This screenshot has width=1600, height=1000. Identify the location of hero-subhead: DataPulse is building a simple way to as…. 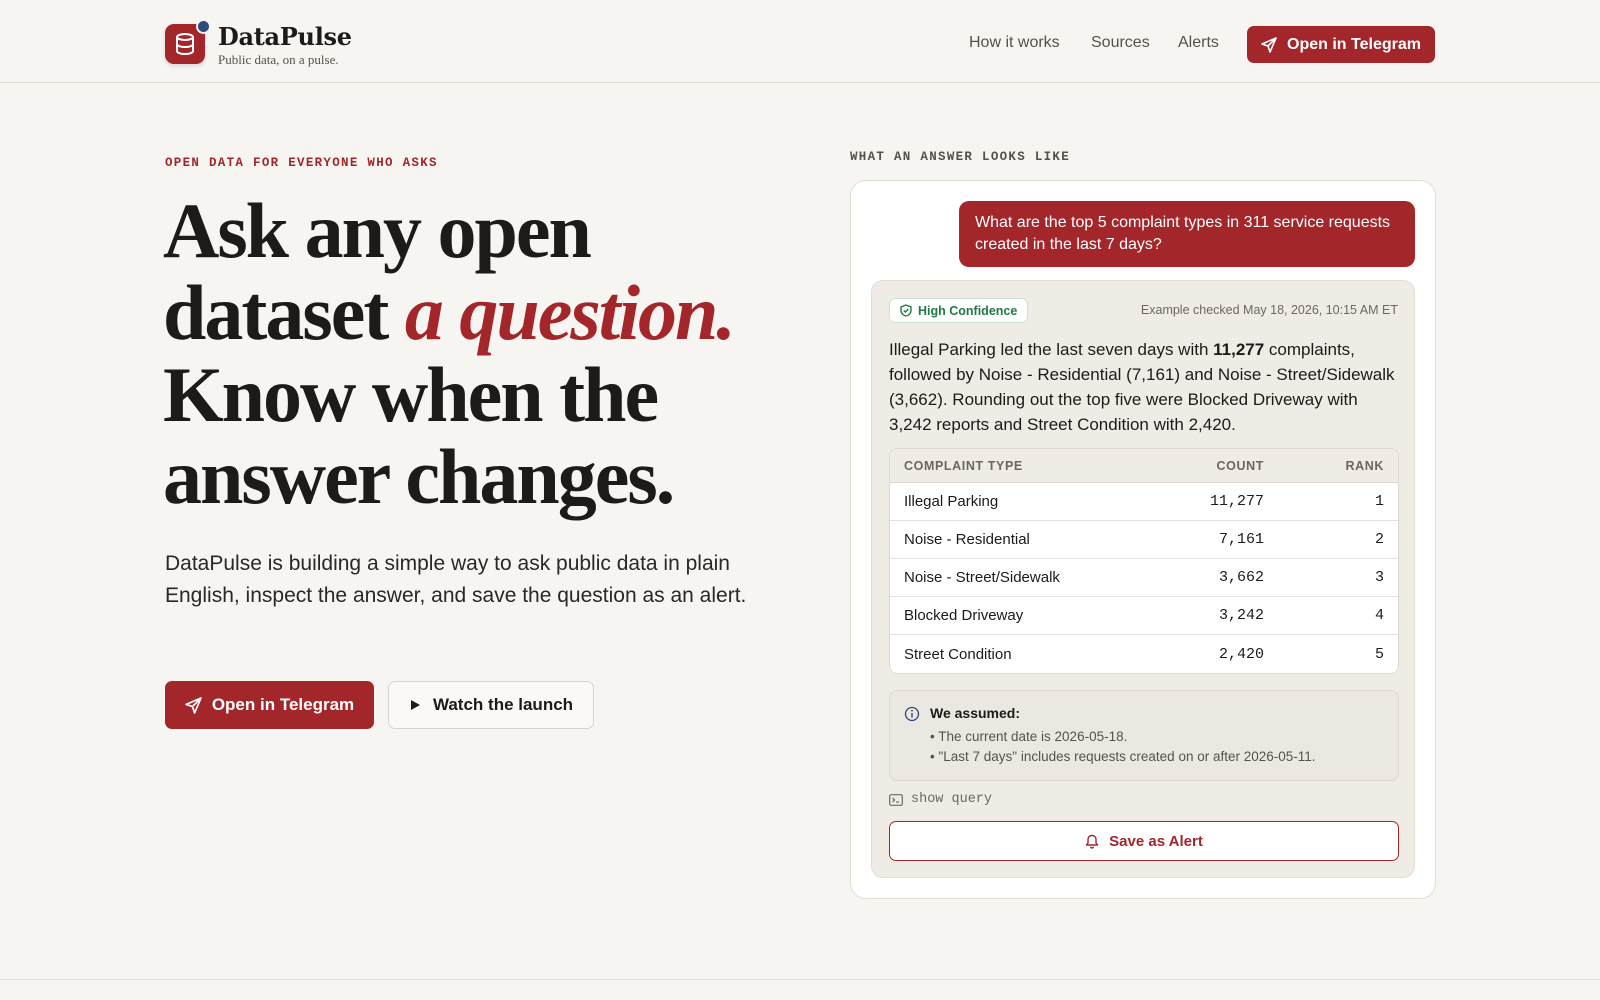
(456, 579).